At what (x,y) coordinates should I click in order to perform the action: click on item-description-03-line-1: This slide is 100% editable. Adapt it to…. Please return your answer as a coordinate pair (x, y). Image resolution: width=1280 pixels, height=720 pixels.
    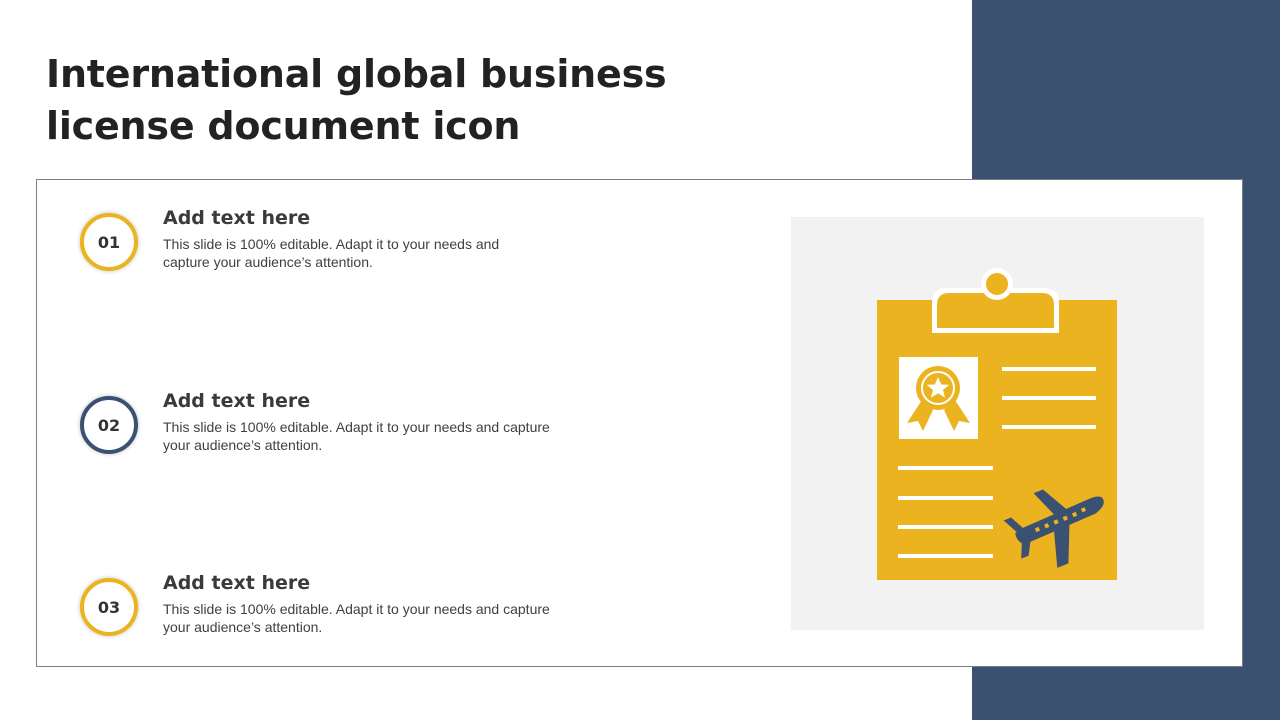
    Looking at the image, I should click on (356, 609).